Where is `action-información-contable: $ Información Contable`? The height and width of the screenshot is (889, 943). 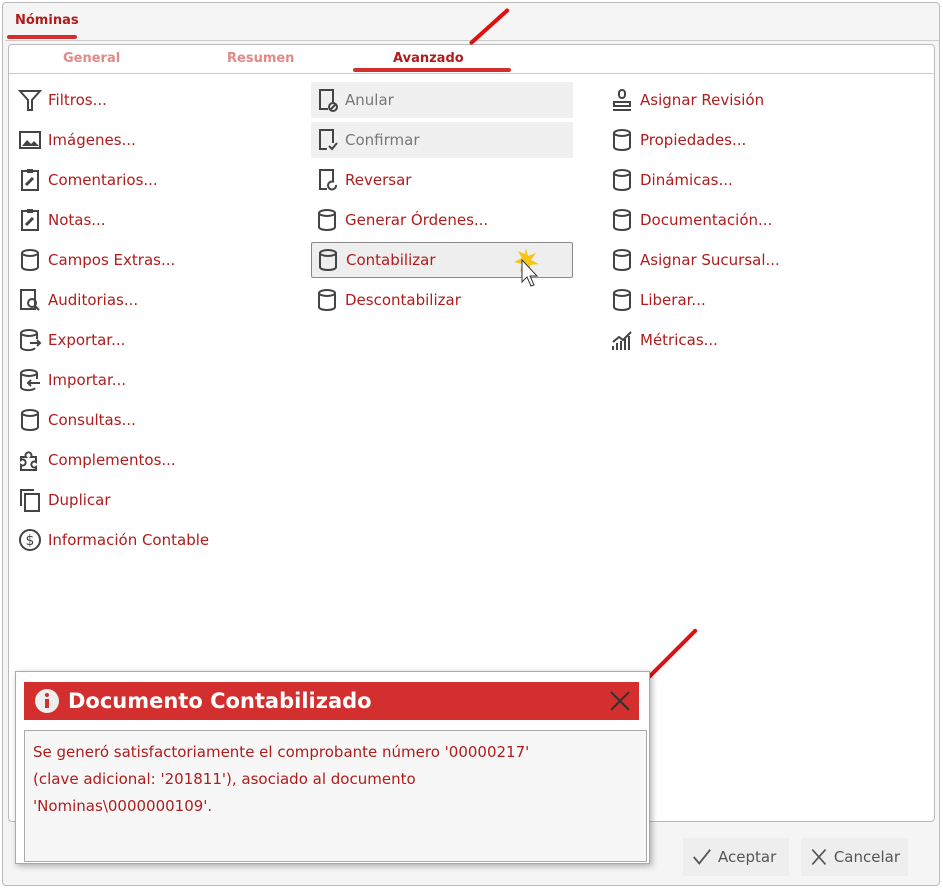
action-información-contable: $ Información Contable is located at coordinates (133, 540).